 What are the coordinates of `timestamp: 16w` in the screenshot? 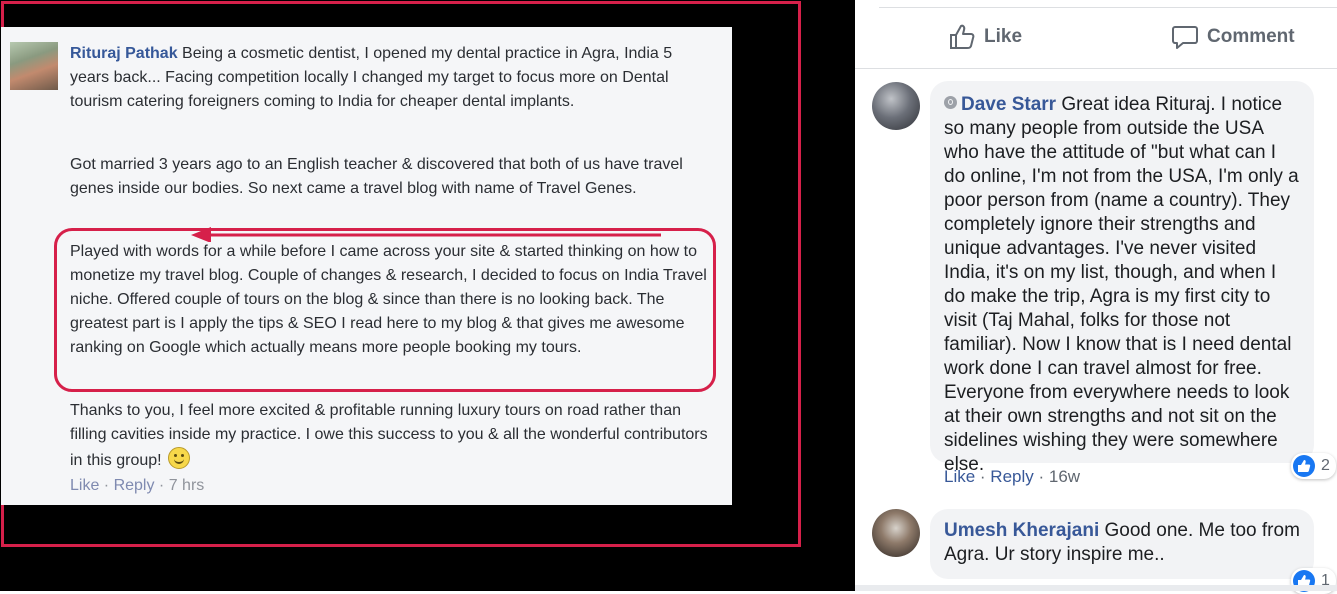 It's located at (1064, 476).